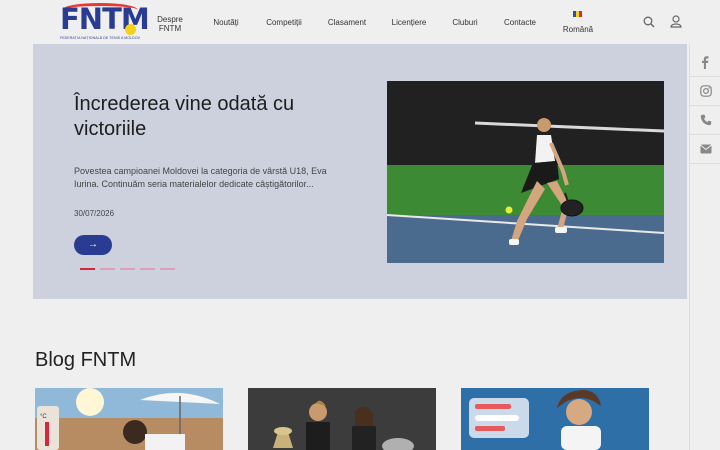 This screenshot has height=450, width=720. Describe the element at coordinates (130, 29) in the screenshot. I see `tennis-ball-icon` at that location.